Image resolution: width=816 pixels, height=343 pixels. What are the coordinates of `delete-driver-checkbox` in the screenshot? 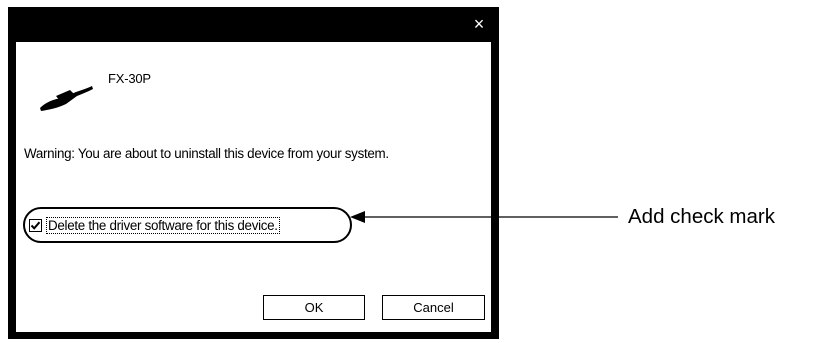 It's located at (35, 225).